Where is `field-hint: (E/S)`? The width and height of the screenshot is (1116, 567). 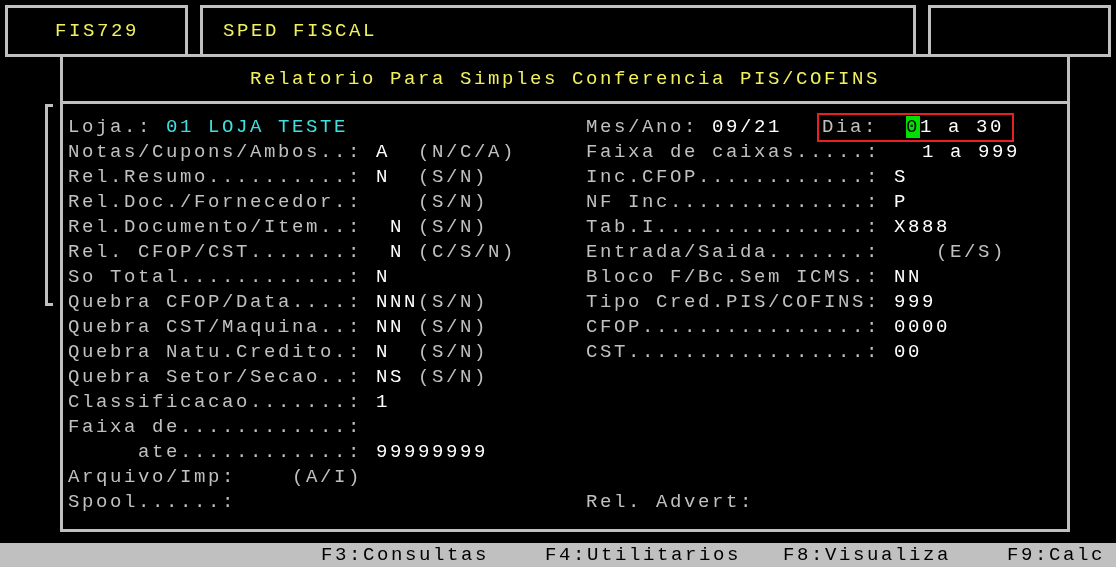 field-hint: (E/S) is located at coordinates (971, 252).